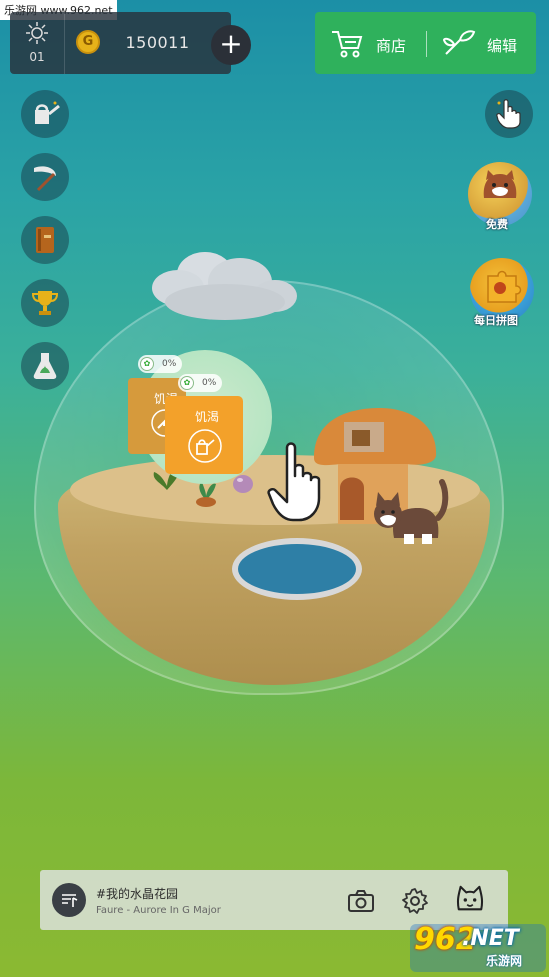  I want to click on music-note-icon, so click(70, 900).